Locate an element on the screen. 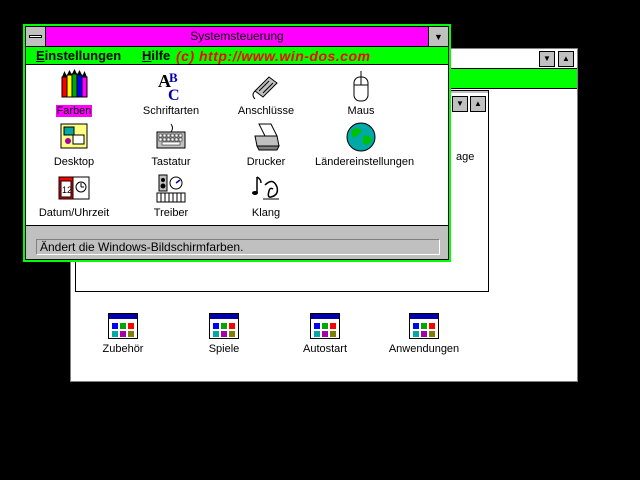 The width and height of the screenshot is (640, 480). cp-item-klang: Klang is located at coordinates (266, 195).